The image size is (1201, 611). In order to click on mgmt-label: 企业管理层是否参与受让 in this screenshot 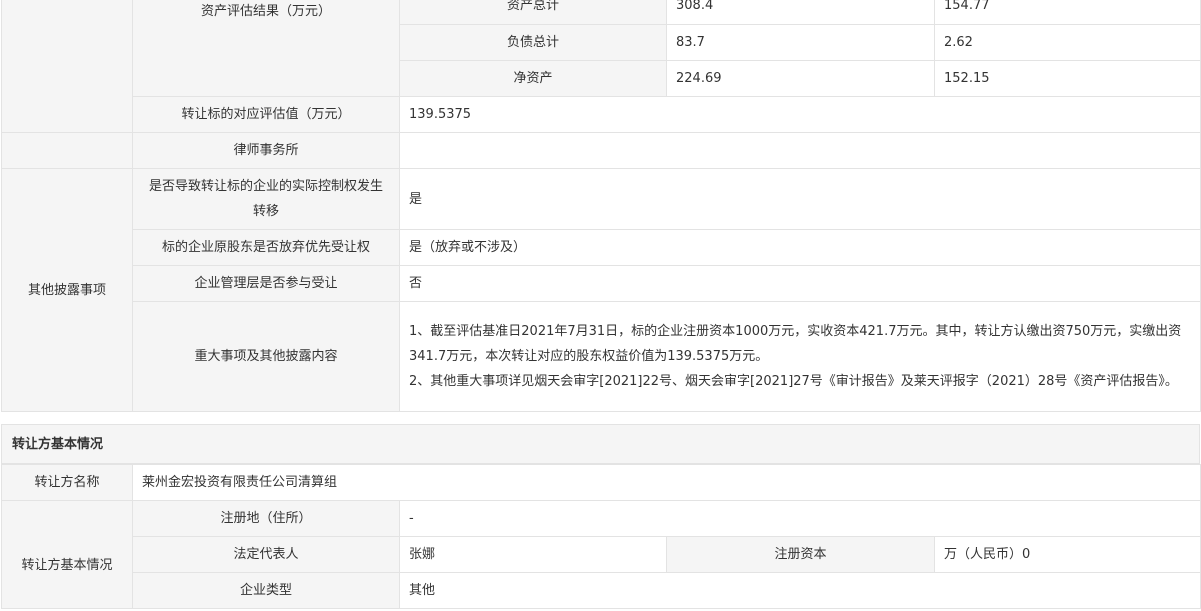, I will do `click(266, 283)`.